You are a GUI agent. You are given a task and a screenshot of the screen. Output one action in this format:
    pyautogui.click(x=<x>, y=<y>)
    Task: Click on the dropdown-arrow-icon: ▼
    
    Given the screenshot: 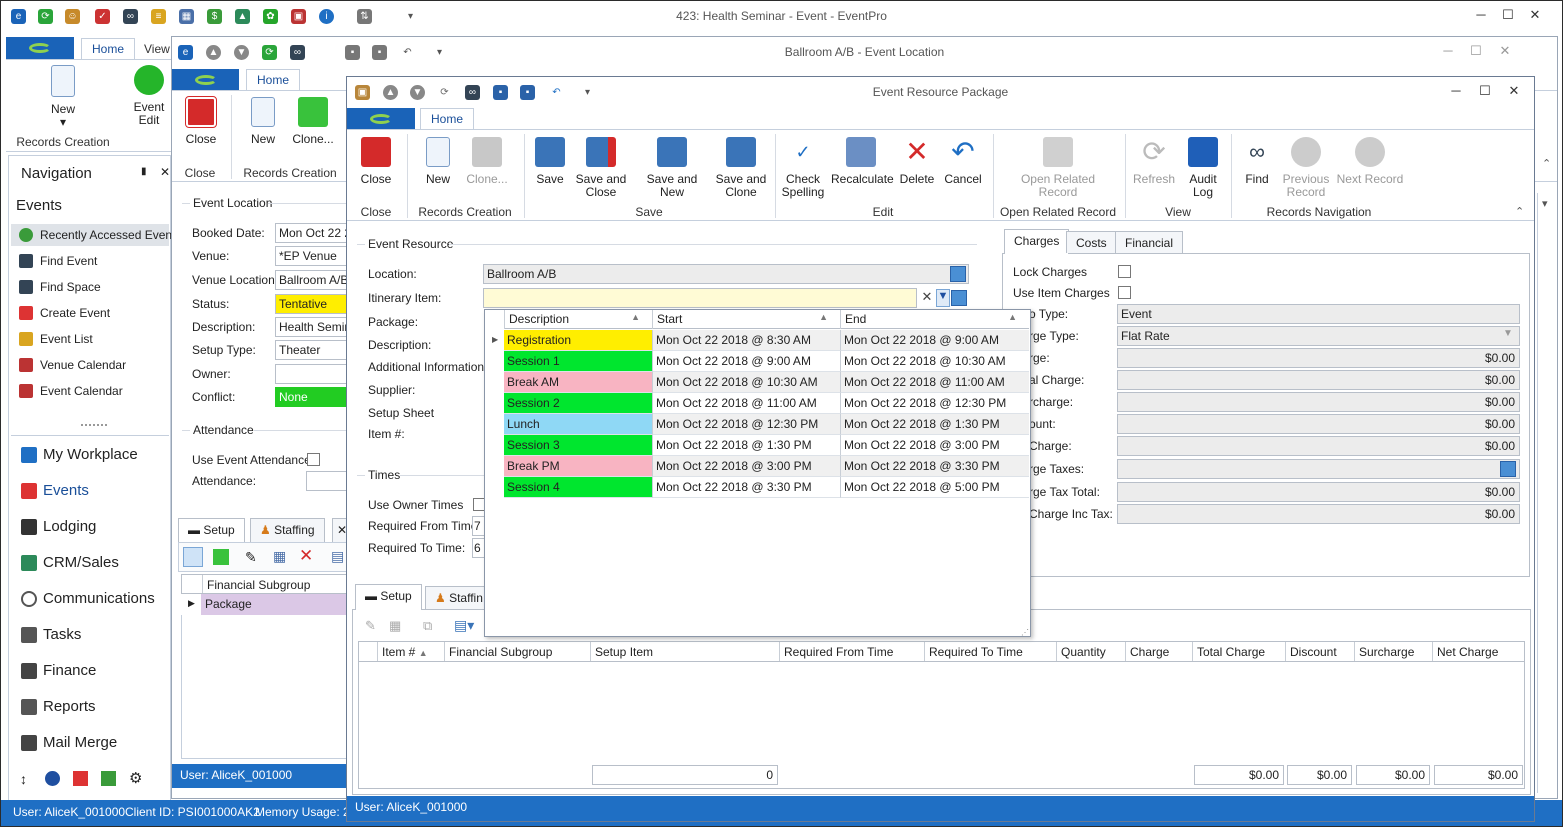 What is the action you would take?
    pyautogui.click(x=943, y=298)
    